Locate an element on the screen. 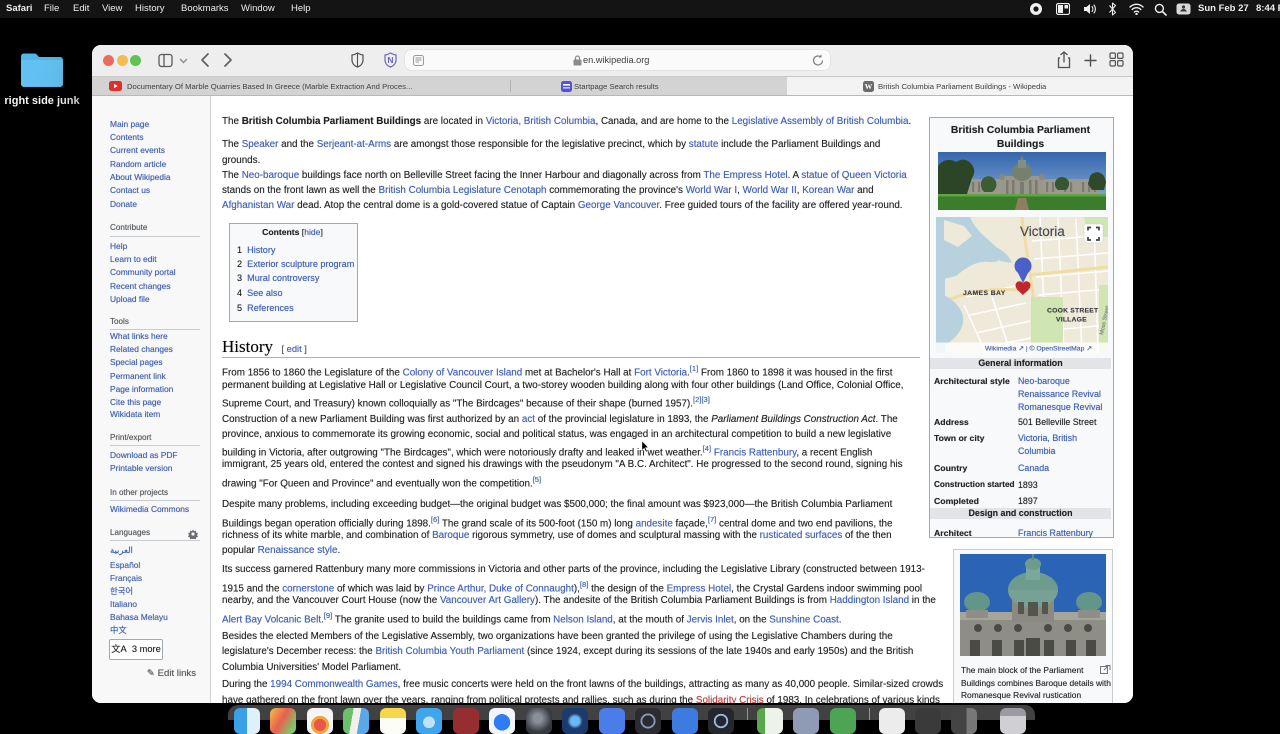 The height and width of the screenshot is (734, 1280). svg-text: W is located at coordinates (869, 86).